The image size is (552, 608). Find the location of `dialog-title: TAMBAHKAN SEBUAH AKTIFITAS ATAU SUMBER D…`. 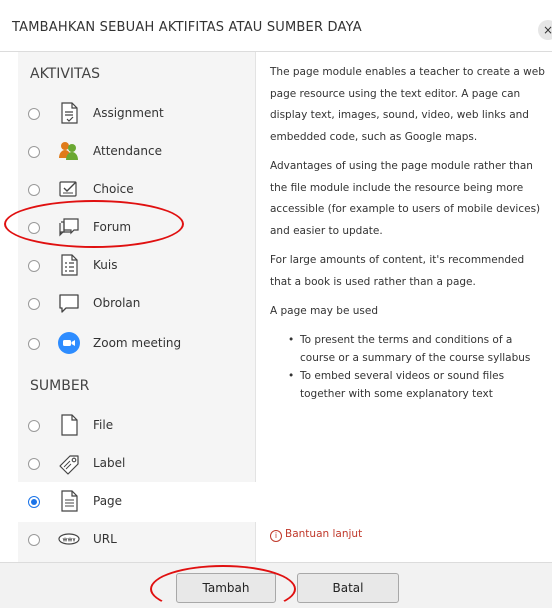

dialog-title: TAMBAHKAN SEBUAH AKTIFITAS ATAU SUMBER D… is located at coordinates (187, 27).